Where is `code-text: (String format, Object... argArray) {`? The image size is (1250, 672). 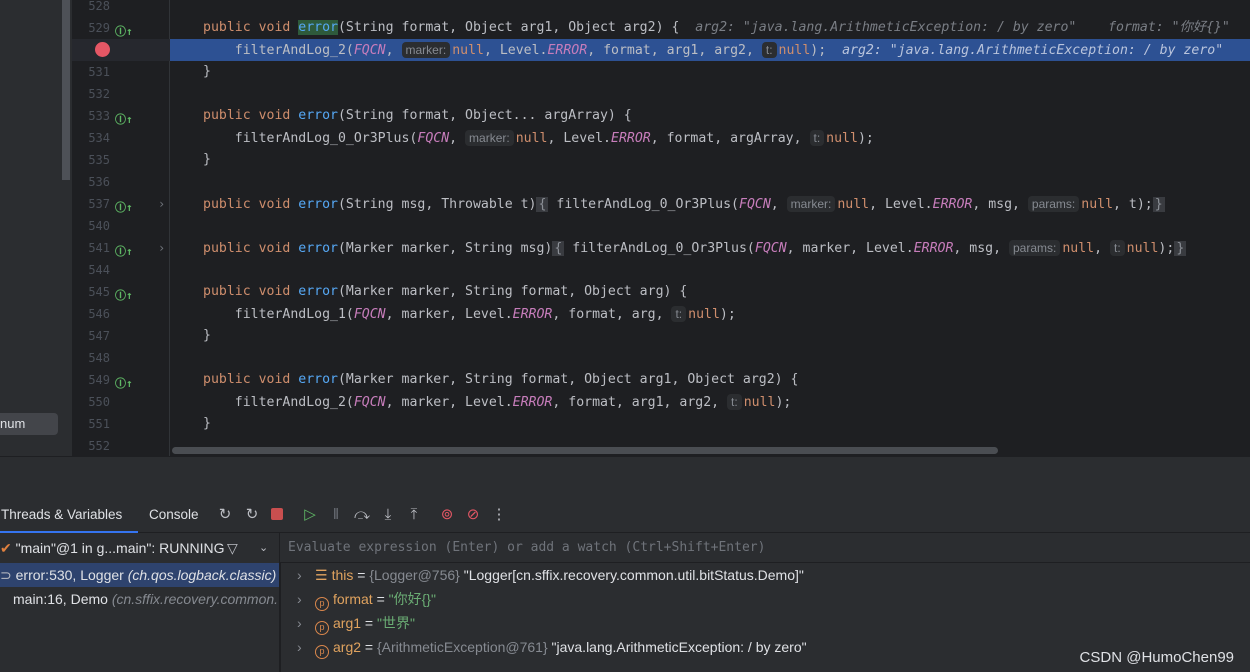 code-text: (String format, Object... argArray) { is located at coordinates (484, 115).